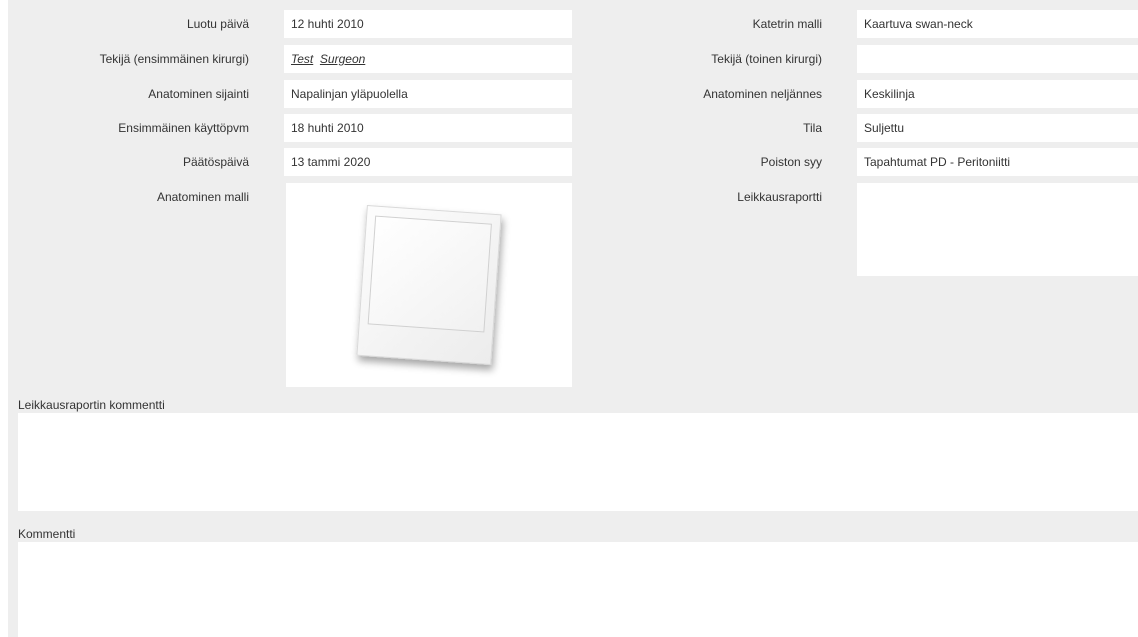 The image size is (1138, 637). I want to click on created-date-field: 12 huhti 2010, so click(428, 24).